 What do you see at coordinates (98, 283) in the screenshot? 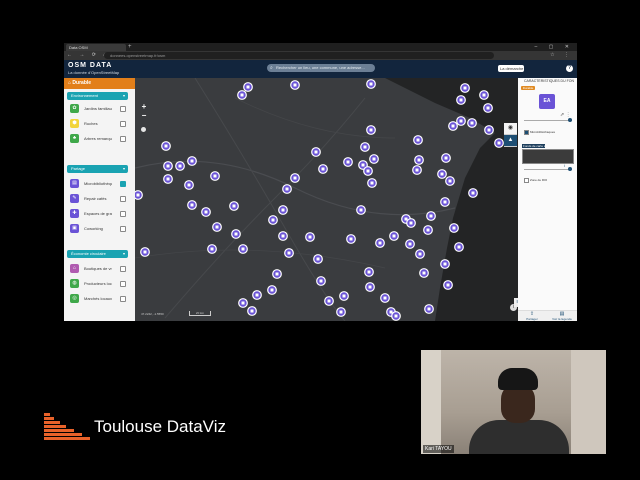
I see `poi-item: ◍ Producteurs locaux` at bounding box center [98, 283].